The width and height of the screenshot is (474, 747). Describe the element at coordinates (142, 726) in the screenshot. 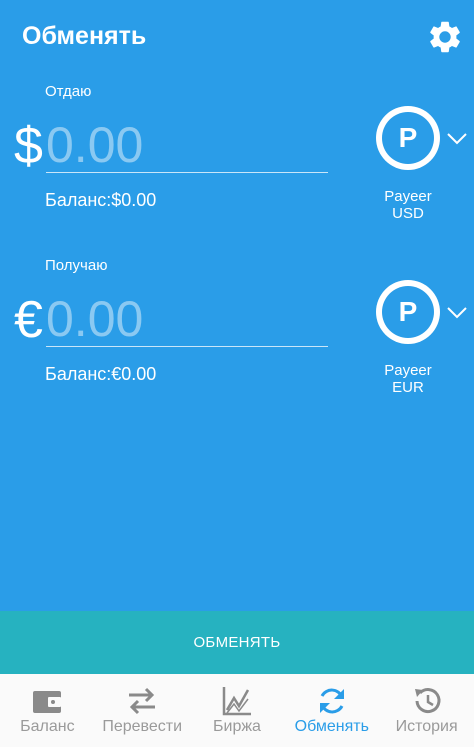

I see `nav-label-transfer: Перевести` at that location.